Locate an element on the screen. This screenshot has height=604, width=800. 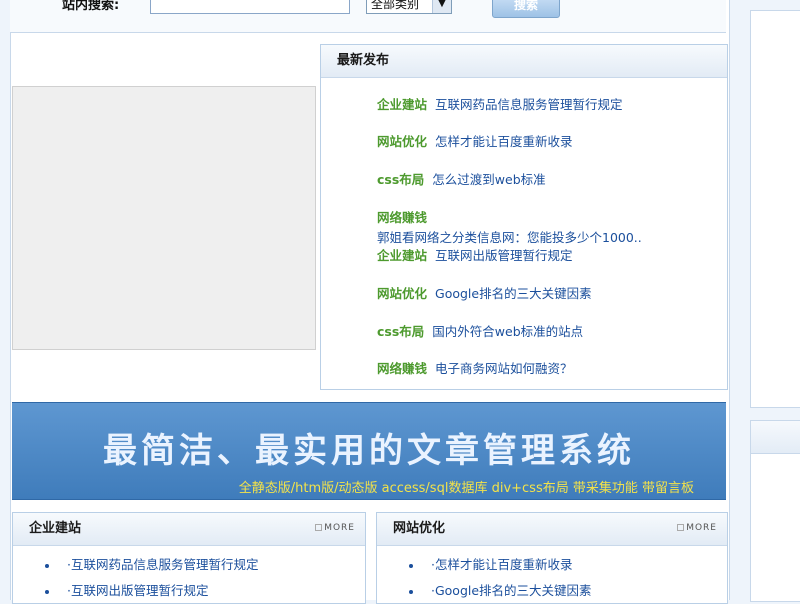
latest-post-item: css布局 怎么过渡到web标准 is located at coordinates (461, 178).